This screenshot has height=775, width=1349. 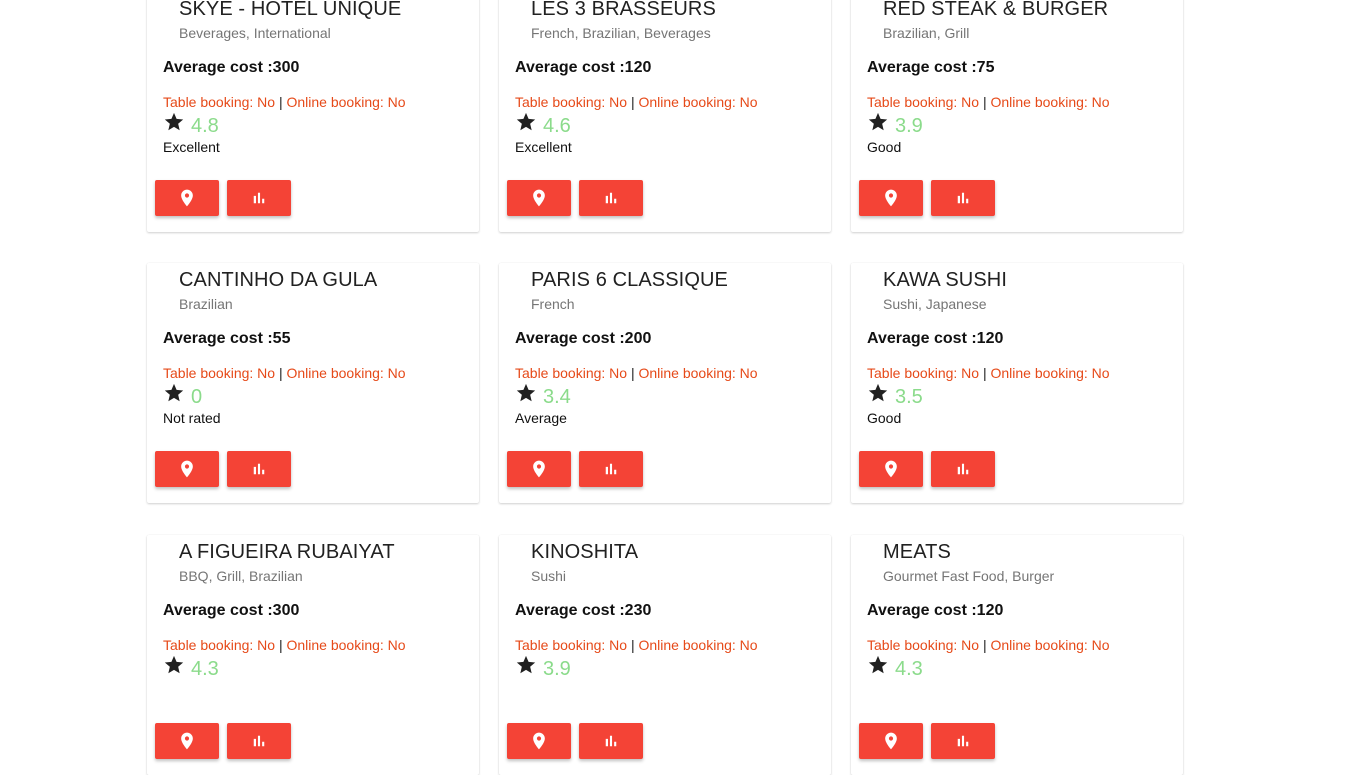 I want to click on rating-value: 3.5, so click(x=909, y=397).